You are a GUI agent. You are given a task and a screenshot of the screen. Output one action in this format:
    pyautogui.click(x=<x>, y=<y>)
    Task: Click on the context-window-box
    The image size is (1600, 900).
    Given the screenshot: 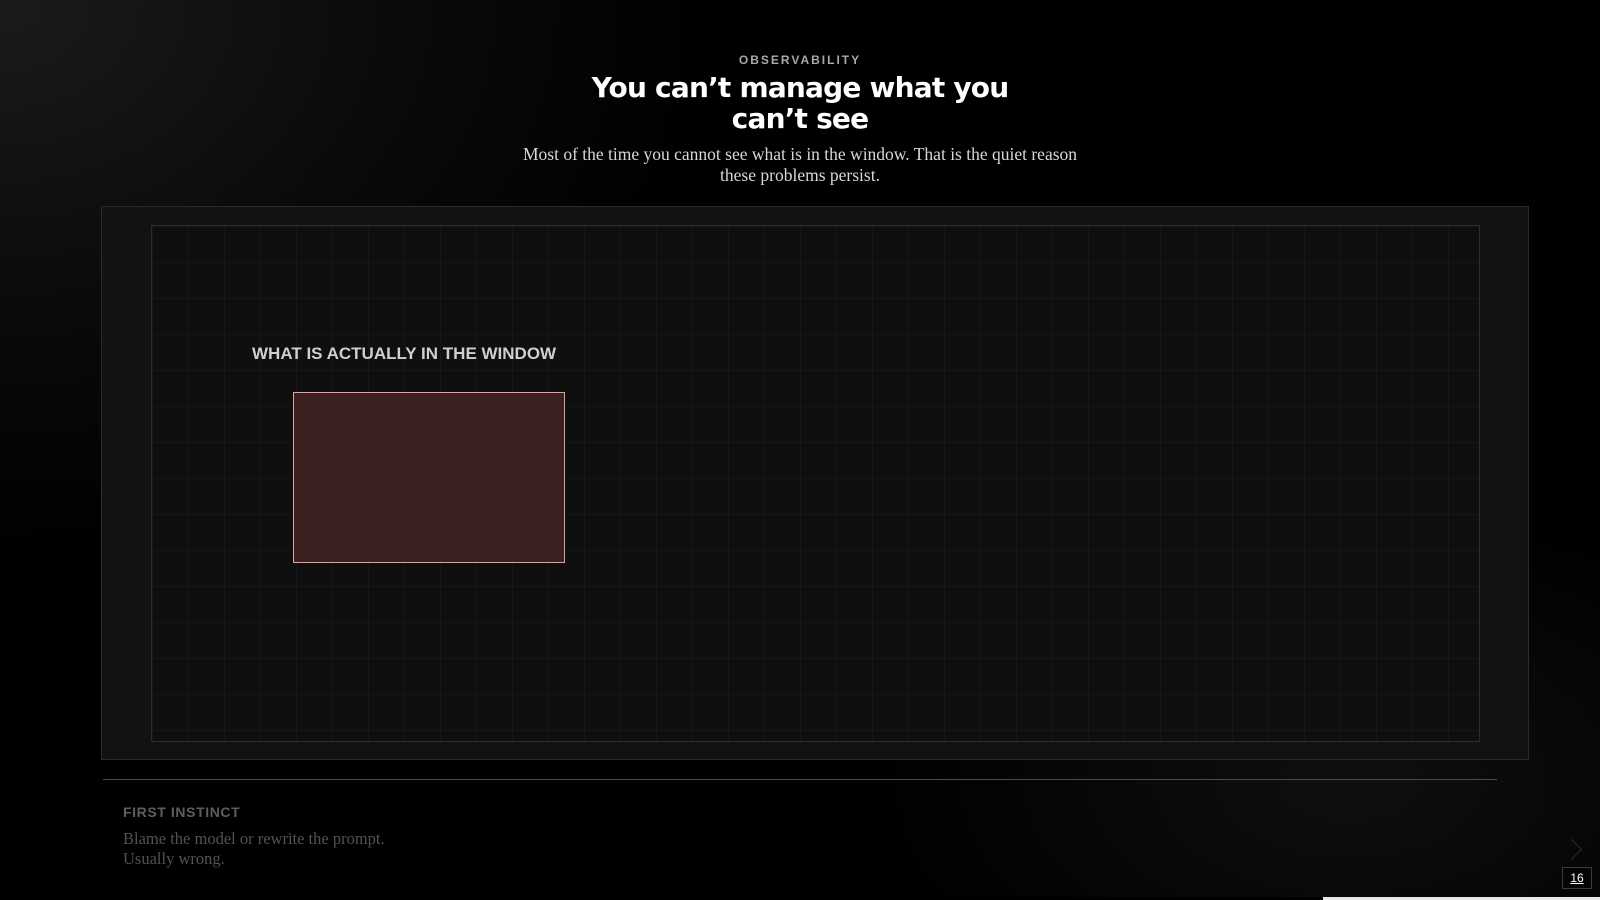 What is the action you would take?
    pyautogui.click(x=429, y=477)
    